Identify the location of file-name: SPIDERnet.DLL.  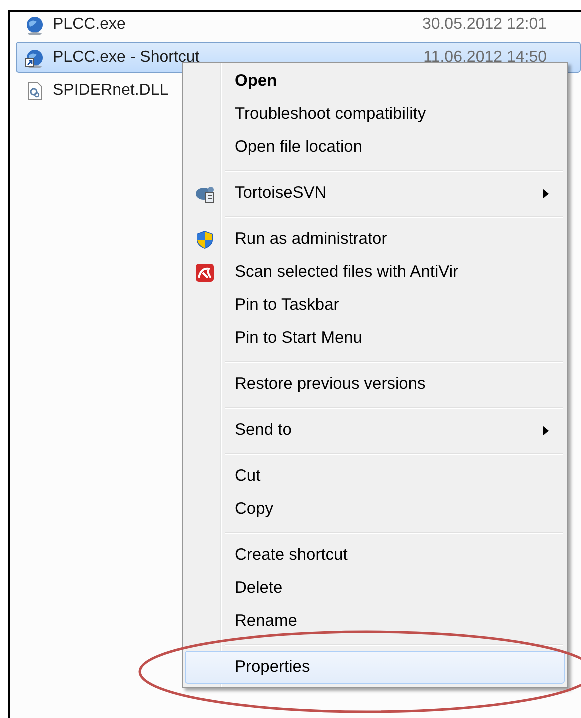
(111, 91).